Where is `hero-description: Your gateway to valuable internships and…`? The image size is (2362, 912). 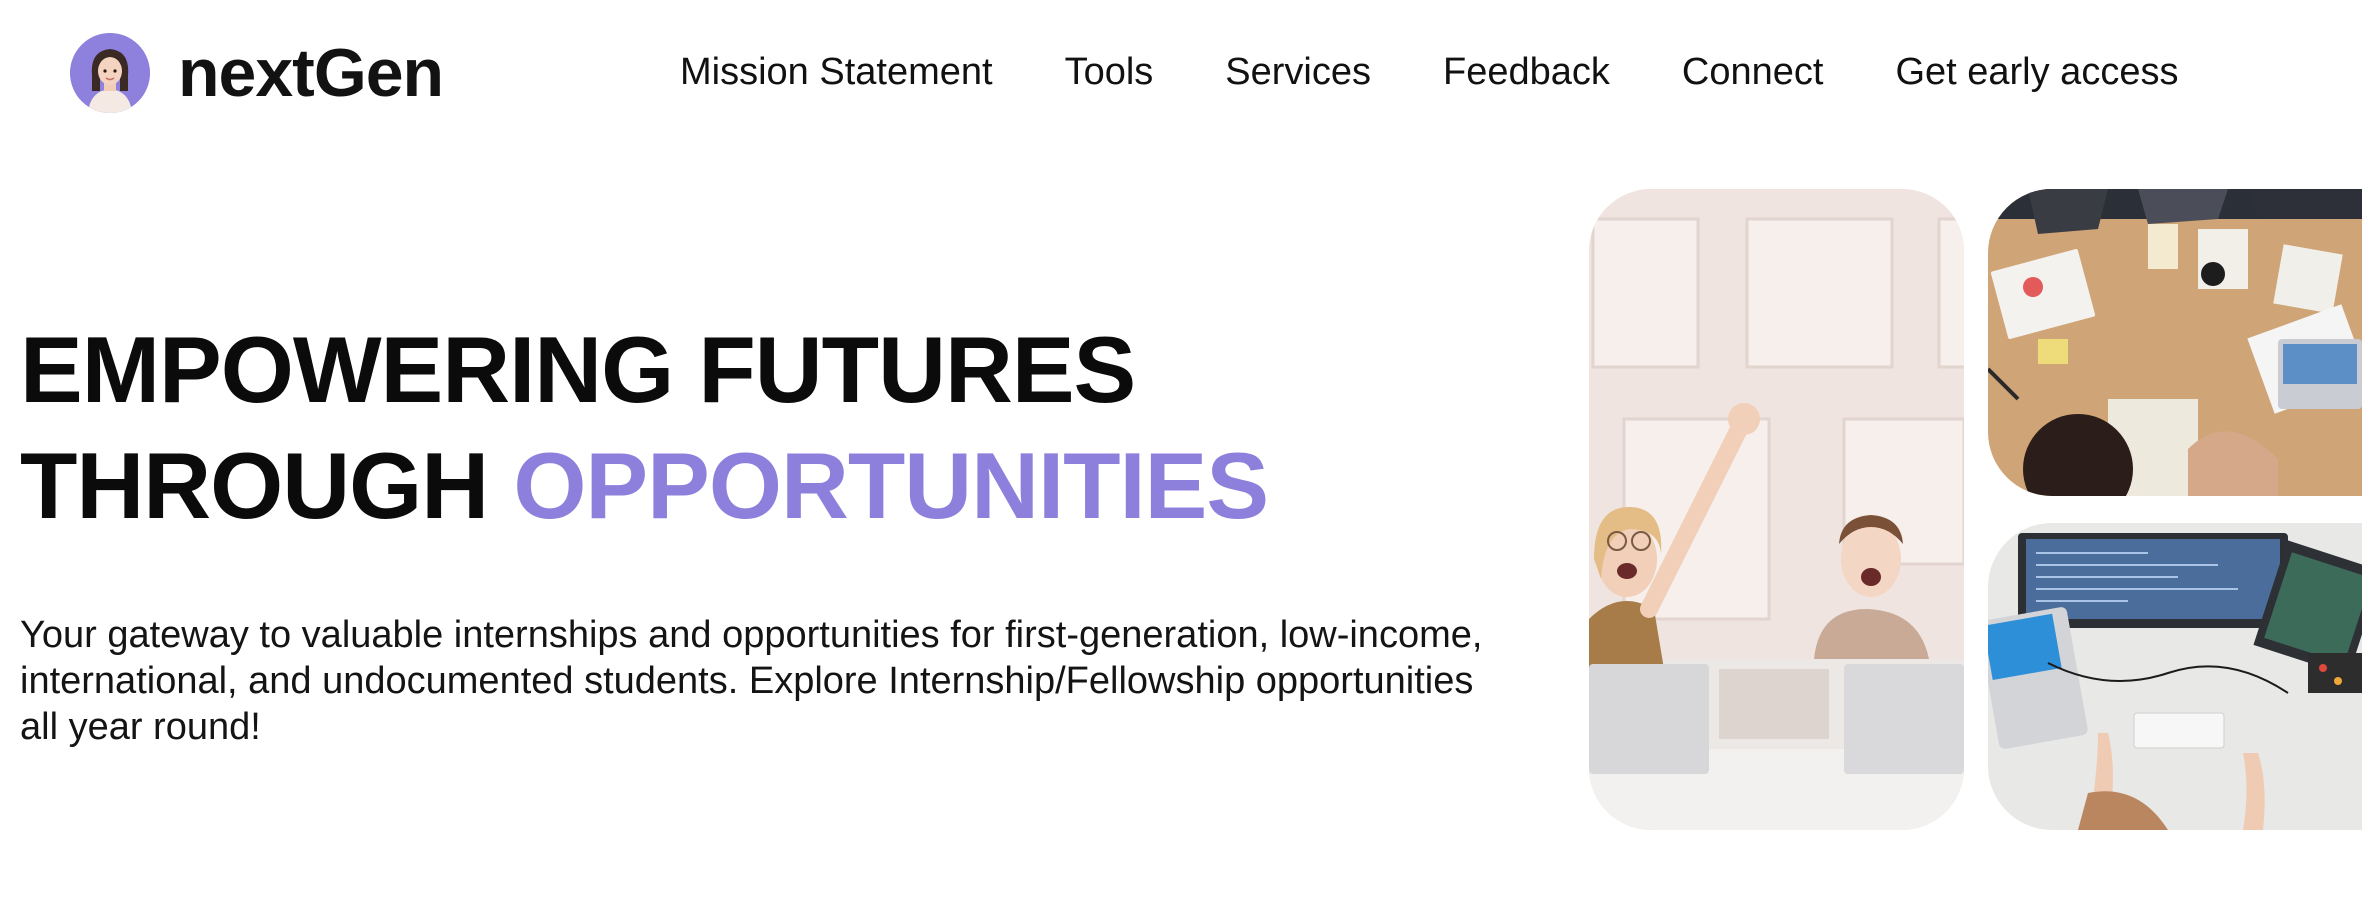 hero-description: Your gateway to valuable internships and… is located at coordinates (751, 681).